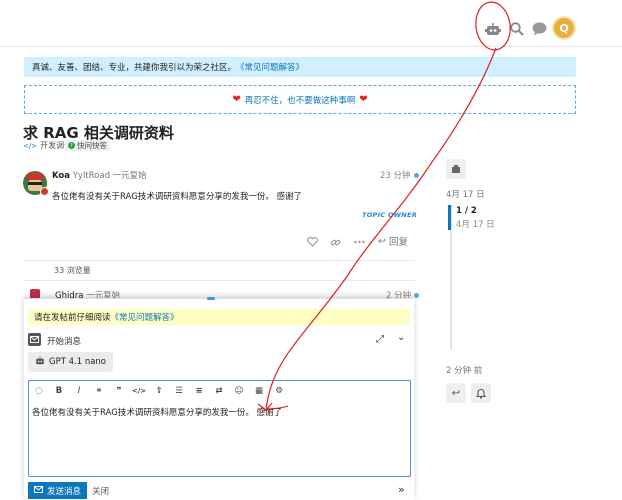  What do you see at coordinates (259, 391) in the screenshot?
I see `calendar-icon: ▦` at bounding box center [259, 391].